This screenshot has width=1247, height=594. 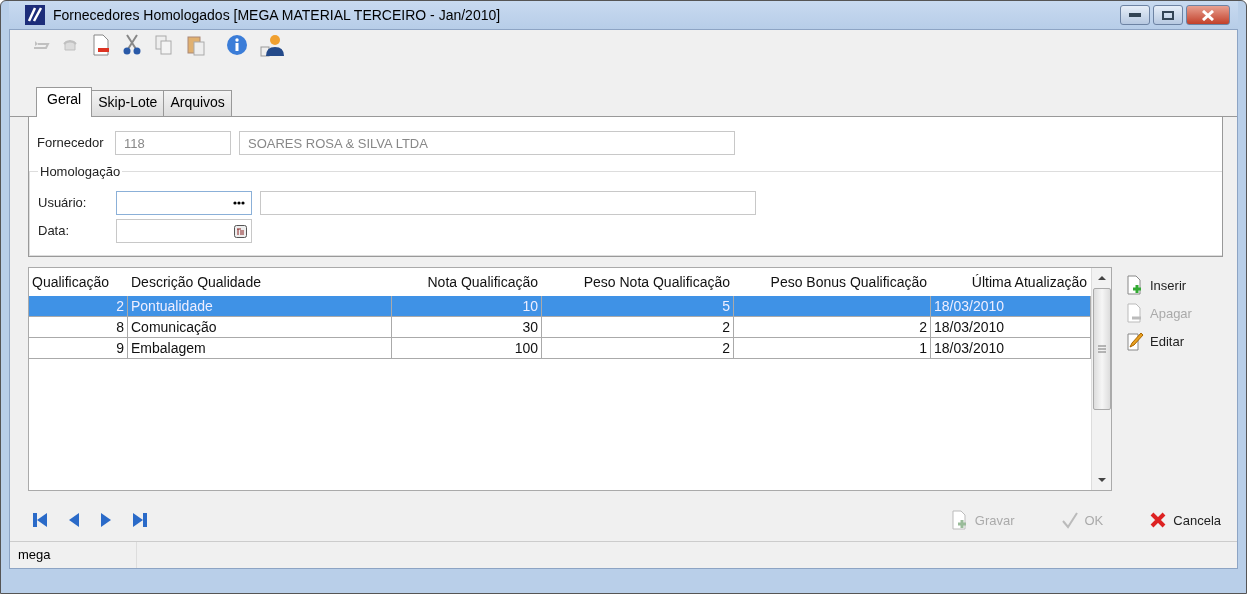 What do you see at coordinates (260, 306) in the screenshot?
I see `table-cell: Pontualidade` at bounding box center [260, 306].